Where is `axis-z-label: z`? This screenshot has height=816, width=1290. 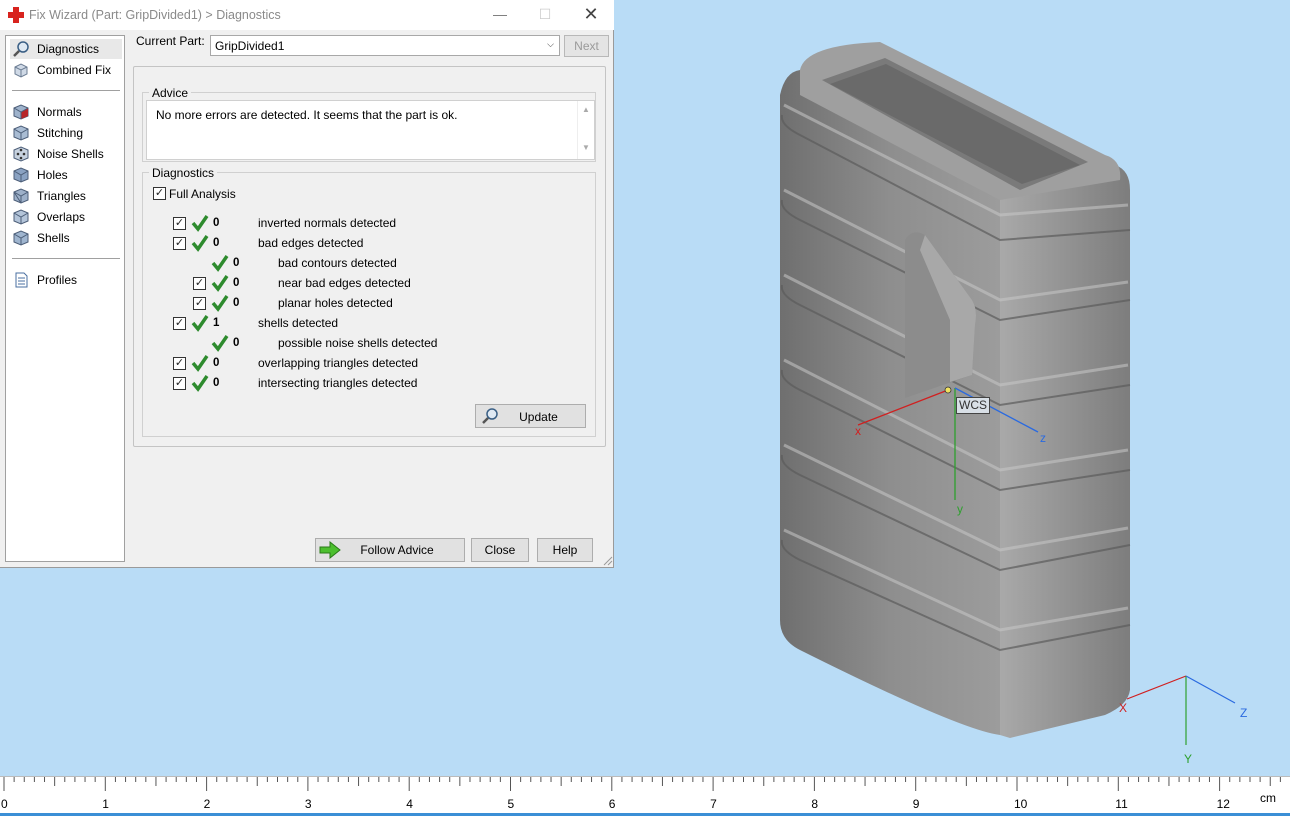 axis-z-label: z is located at coordinates (1043, 438).